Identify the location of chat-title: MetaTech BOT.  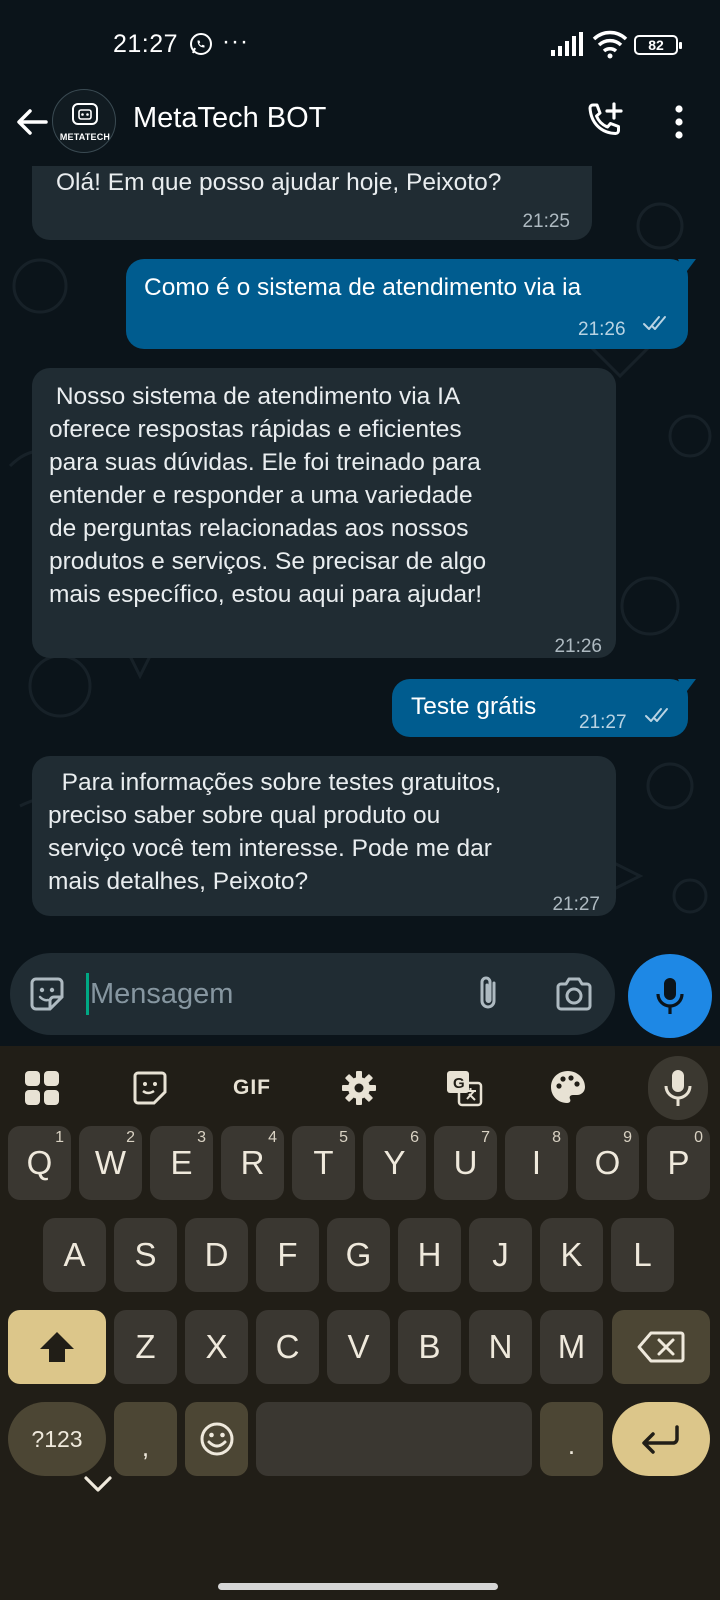
(229, 118).